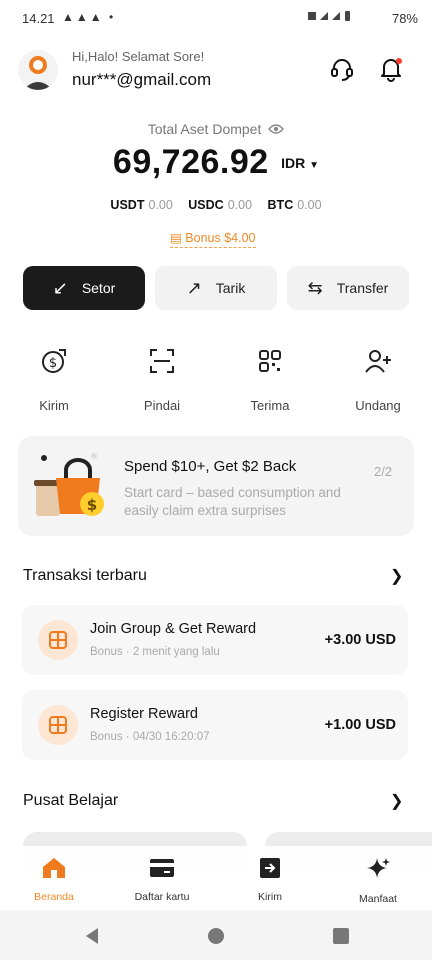 The image size is (432, 960). What do you see at coordinates (378, 361) in the screenshot?
I see `invite-user-icon` at bounding box center [378, 361].